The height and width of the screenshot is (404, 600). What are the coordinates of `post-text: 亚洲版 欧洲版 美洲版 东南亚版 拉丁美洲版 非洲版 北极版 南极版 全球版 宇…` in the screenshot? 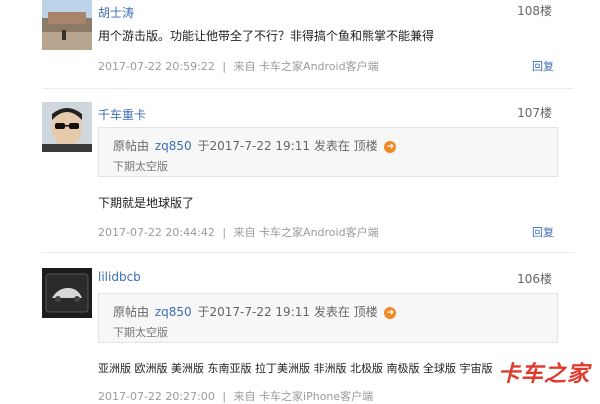 It's located at (295, 368).